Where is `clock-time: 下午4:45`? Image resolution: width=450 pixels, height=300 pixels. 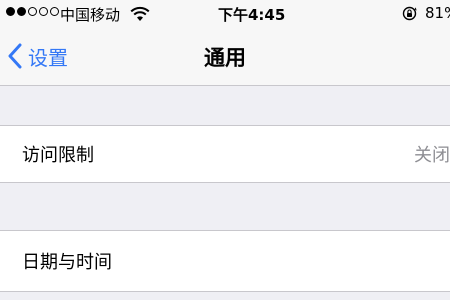
clock-time: 下午4:45 is located at coordinates (252, 15).